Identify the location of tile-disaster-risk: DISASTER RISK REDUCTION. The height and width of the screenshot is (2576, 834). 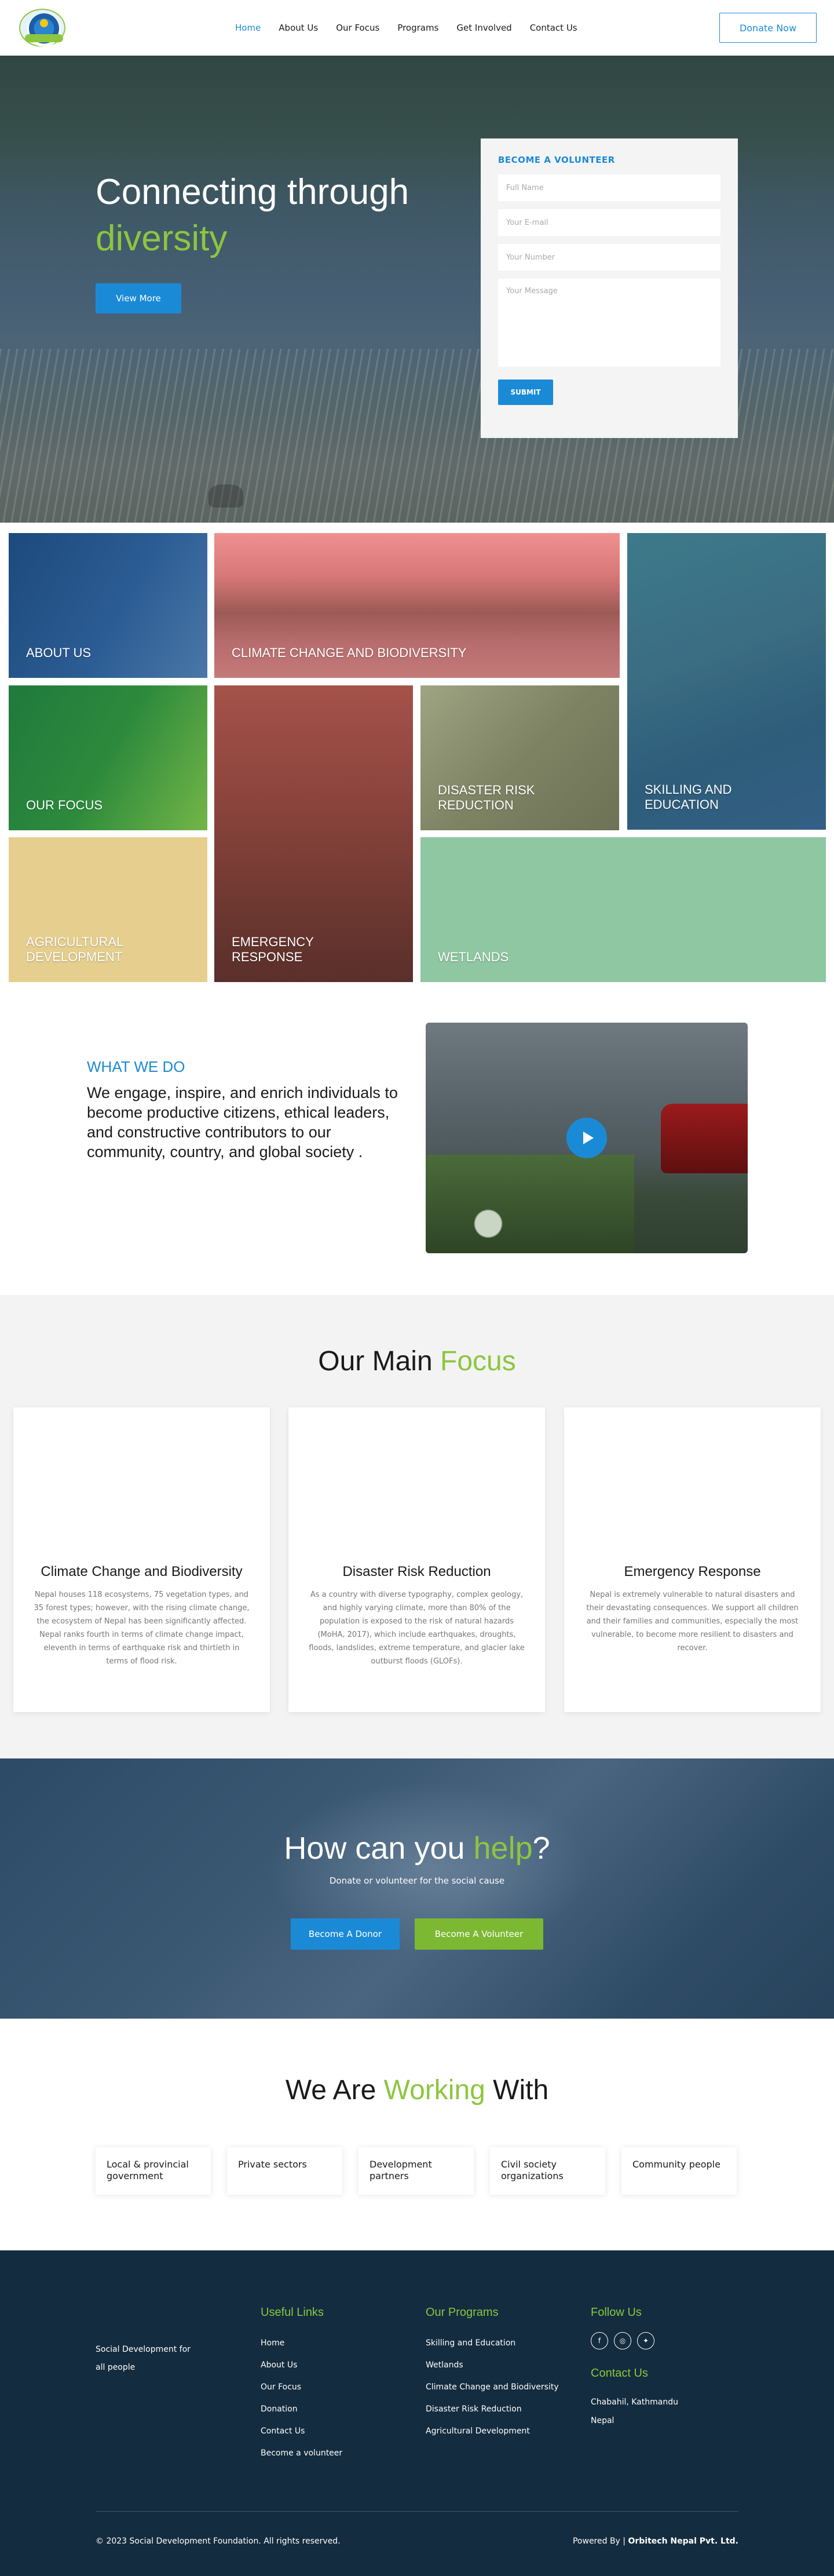
(519, 757).